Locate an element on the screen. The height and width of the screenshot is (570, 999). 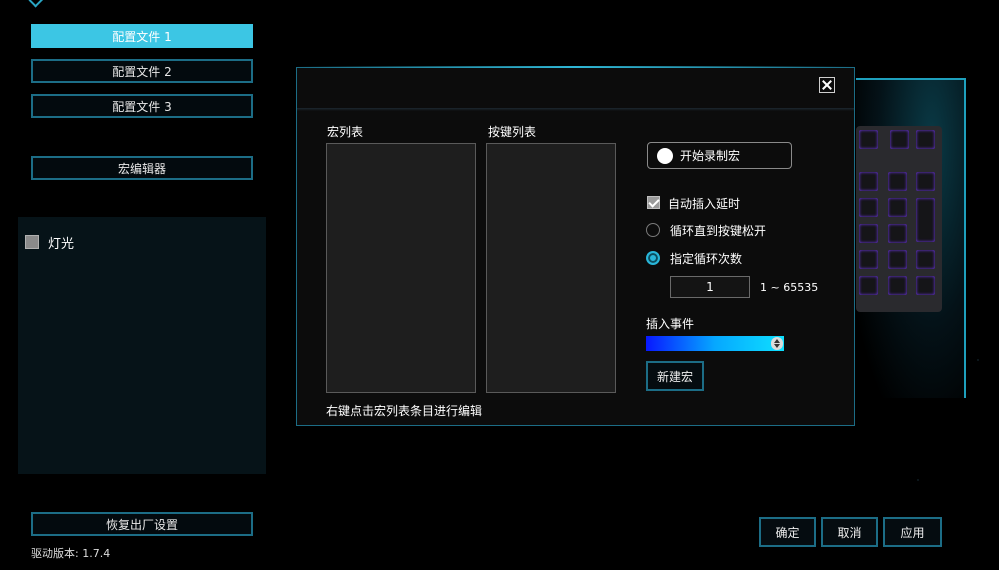
key-list is located at coordinates (551, 268).